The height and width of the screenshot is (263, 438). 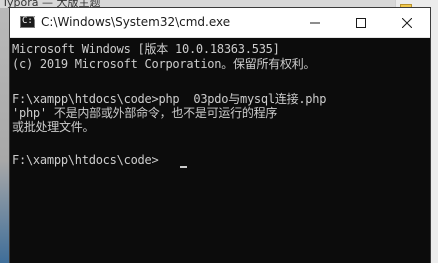 I want to click on cmd-icon-glyph: C:\, so click(x=30, y=21).